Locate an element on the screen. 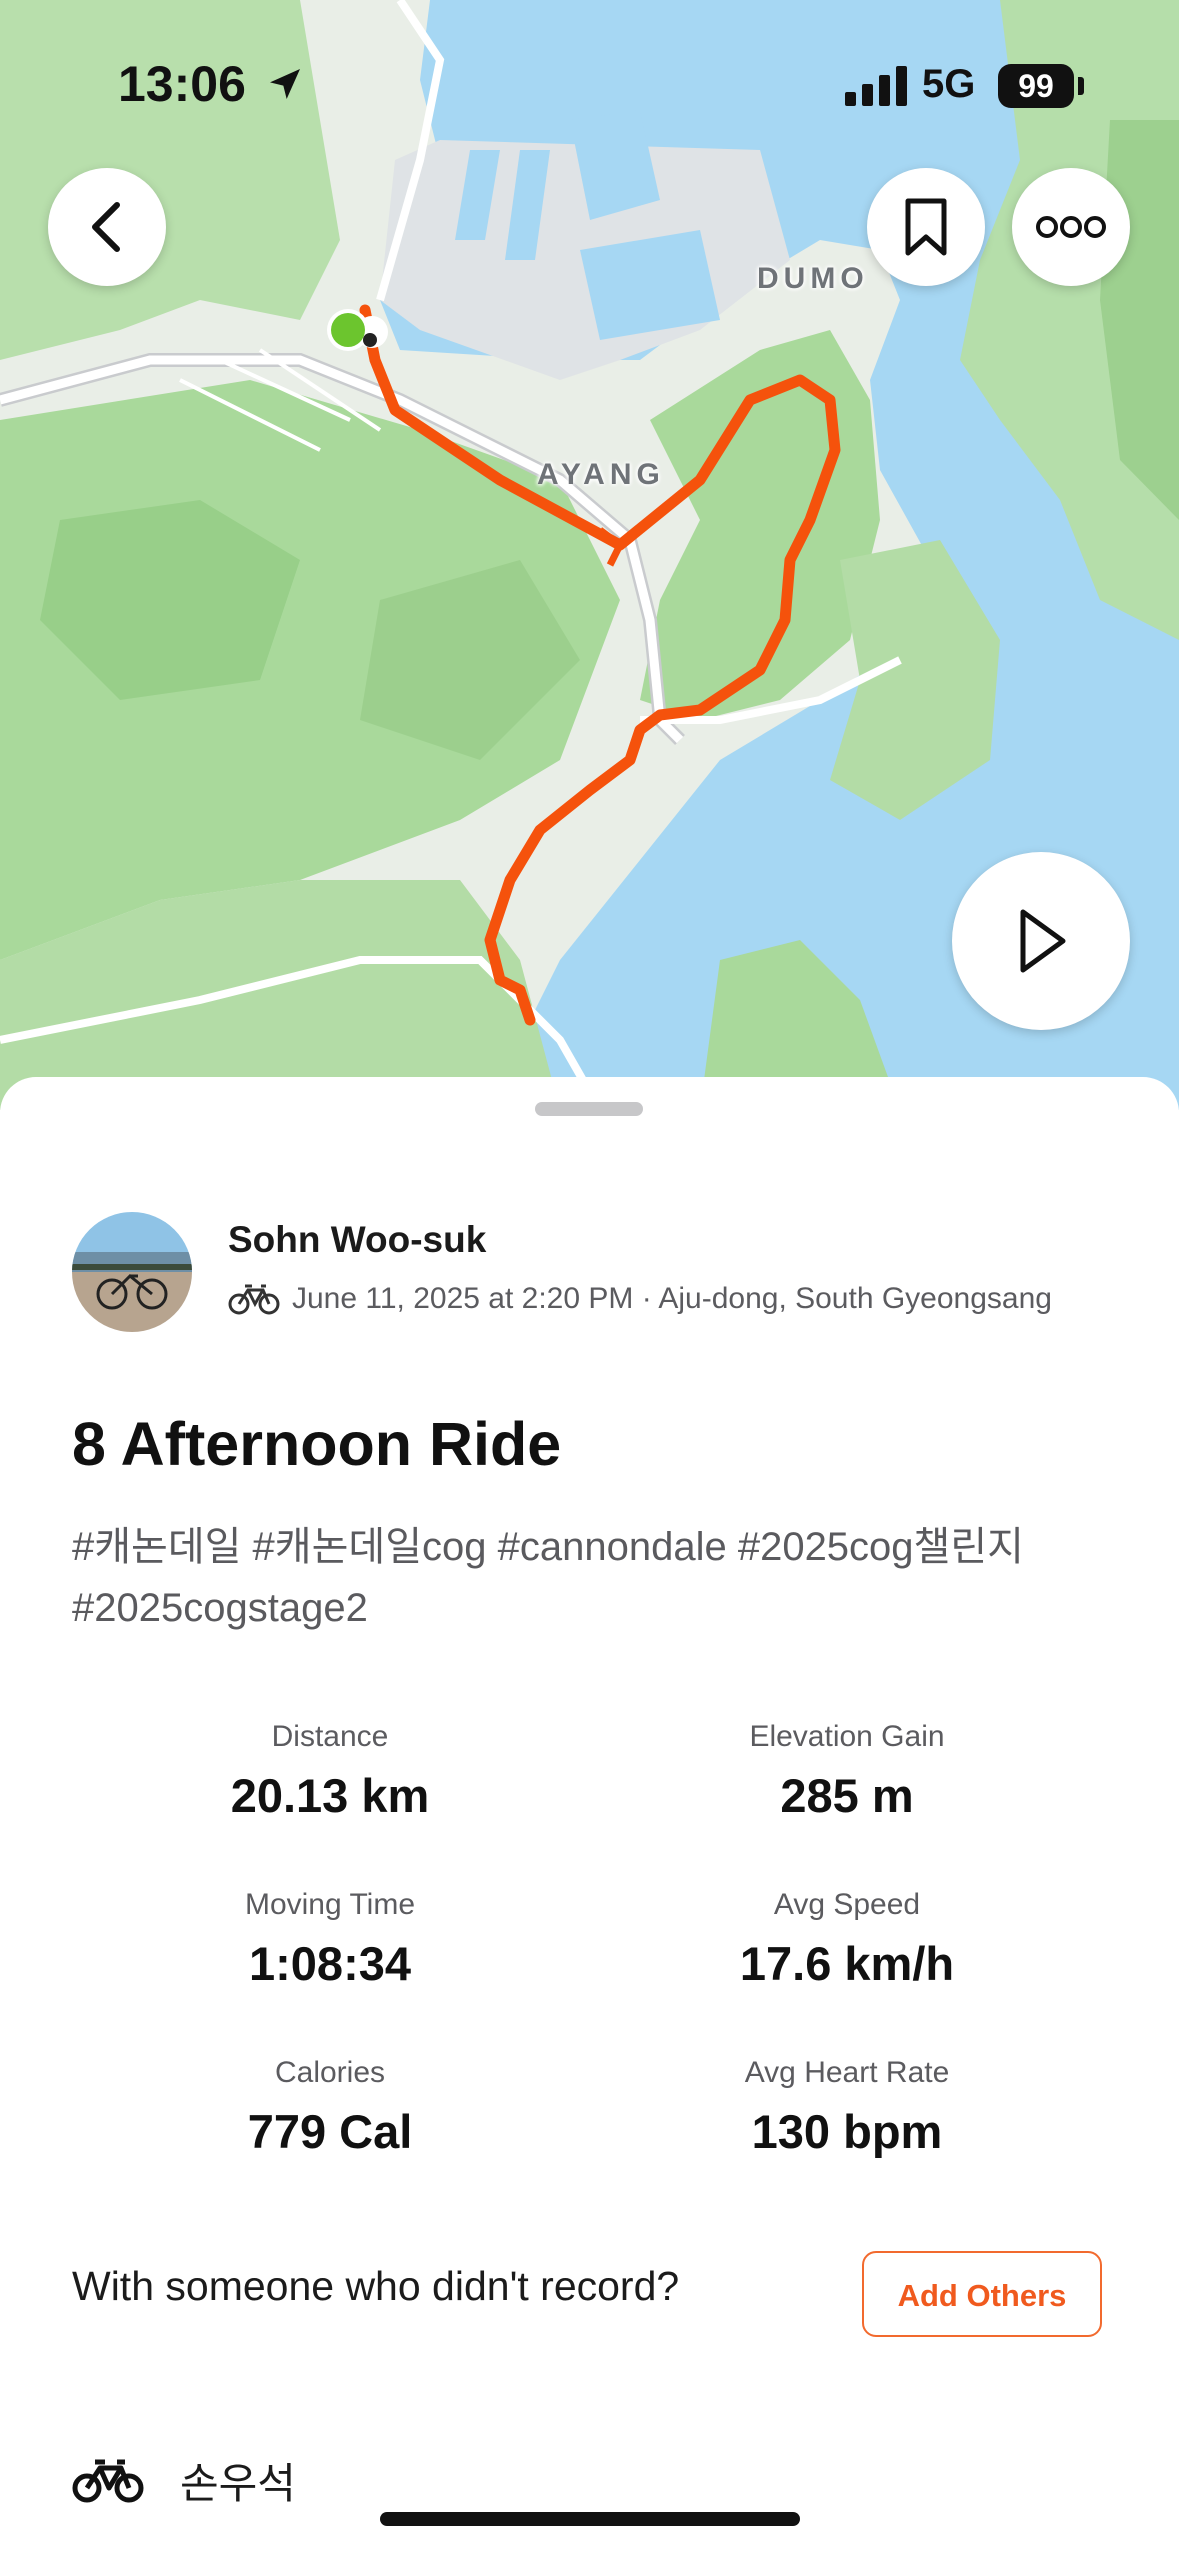  map-label-dumo: DUMO is located at coordinates (813, 278).